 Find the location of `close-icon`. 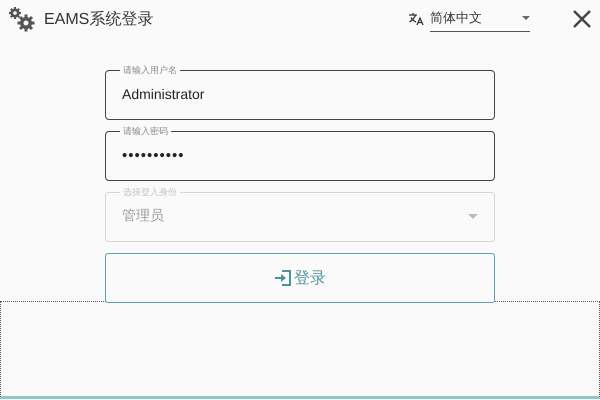

close-icon is located at coordinates (582, 19).